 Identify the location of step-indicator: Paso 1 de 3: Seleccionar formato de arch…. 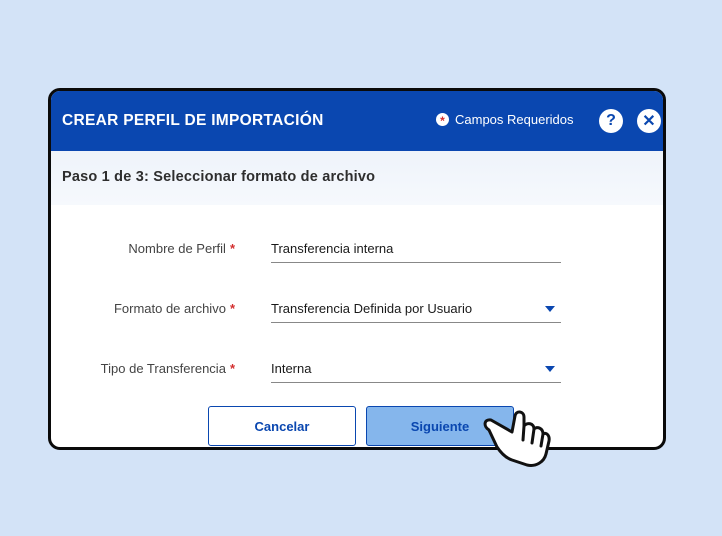
(357, 178).